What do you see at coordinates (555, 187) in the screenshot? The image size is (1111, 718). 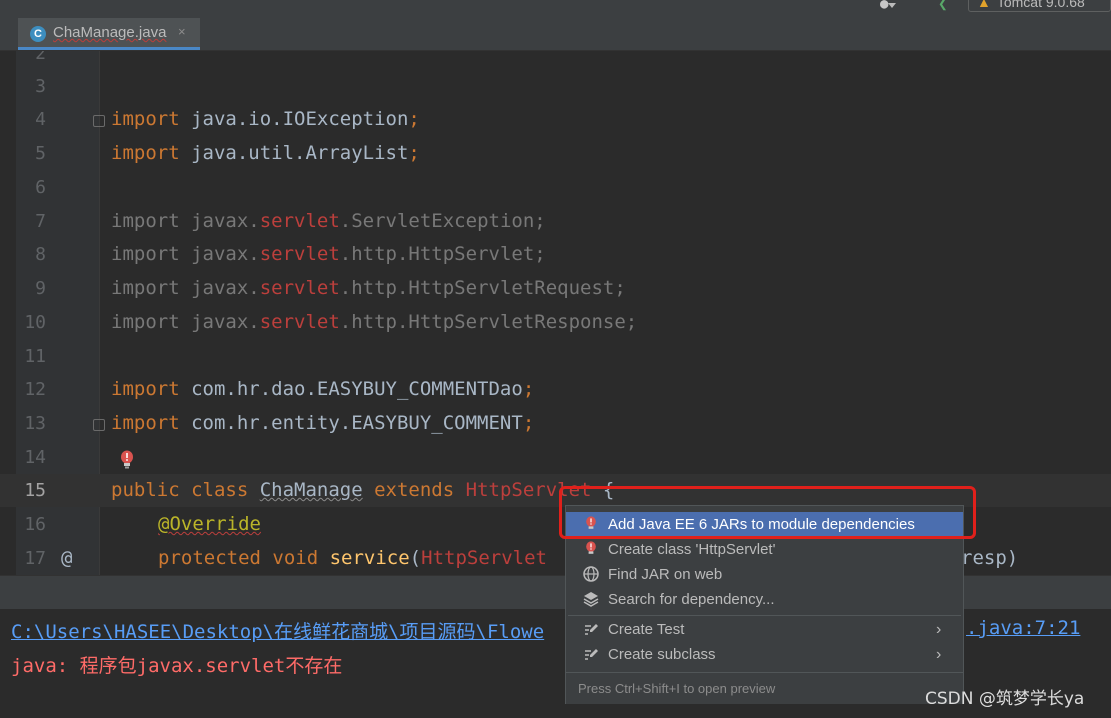 I see `code-line: 6` at bounding box center [555, 187].